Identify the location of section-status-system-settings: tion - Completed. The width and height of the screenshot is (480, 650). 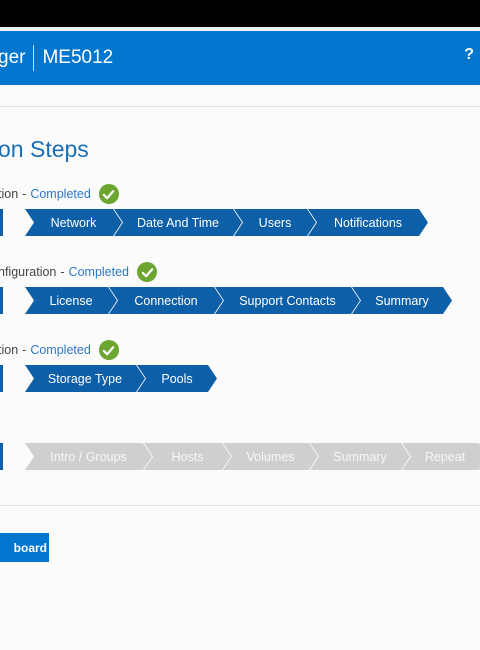
(59, 194).